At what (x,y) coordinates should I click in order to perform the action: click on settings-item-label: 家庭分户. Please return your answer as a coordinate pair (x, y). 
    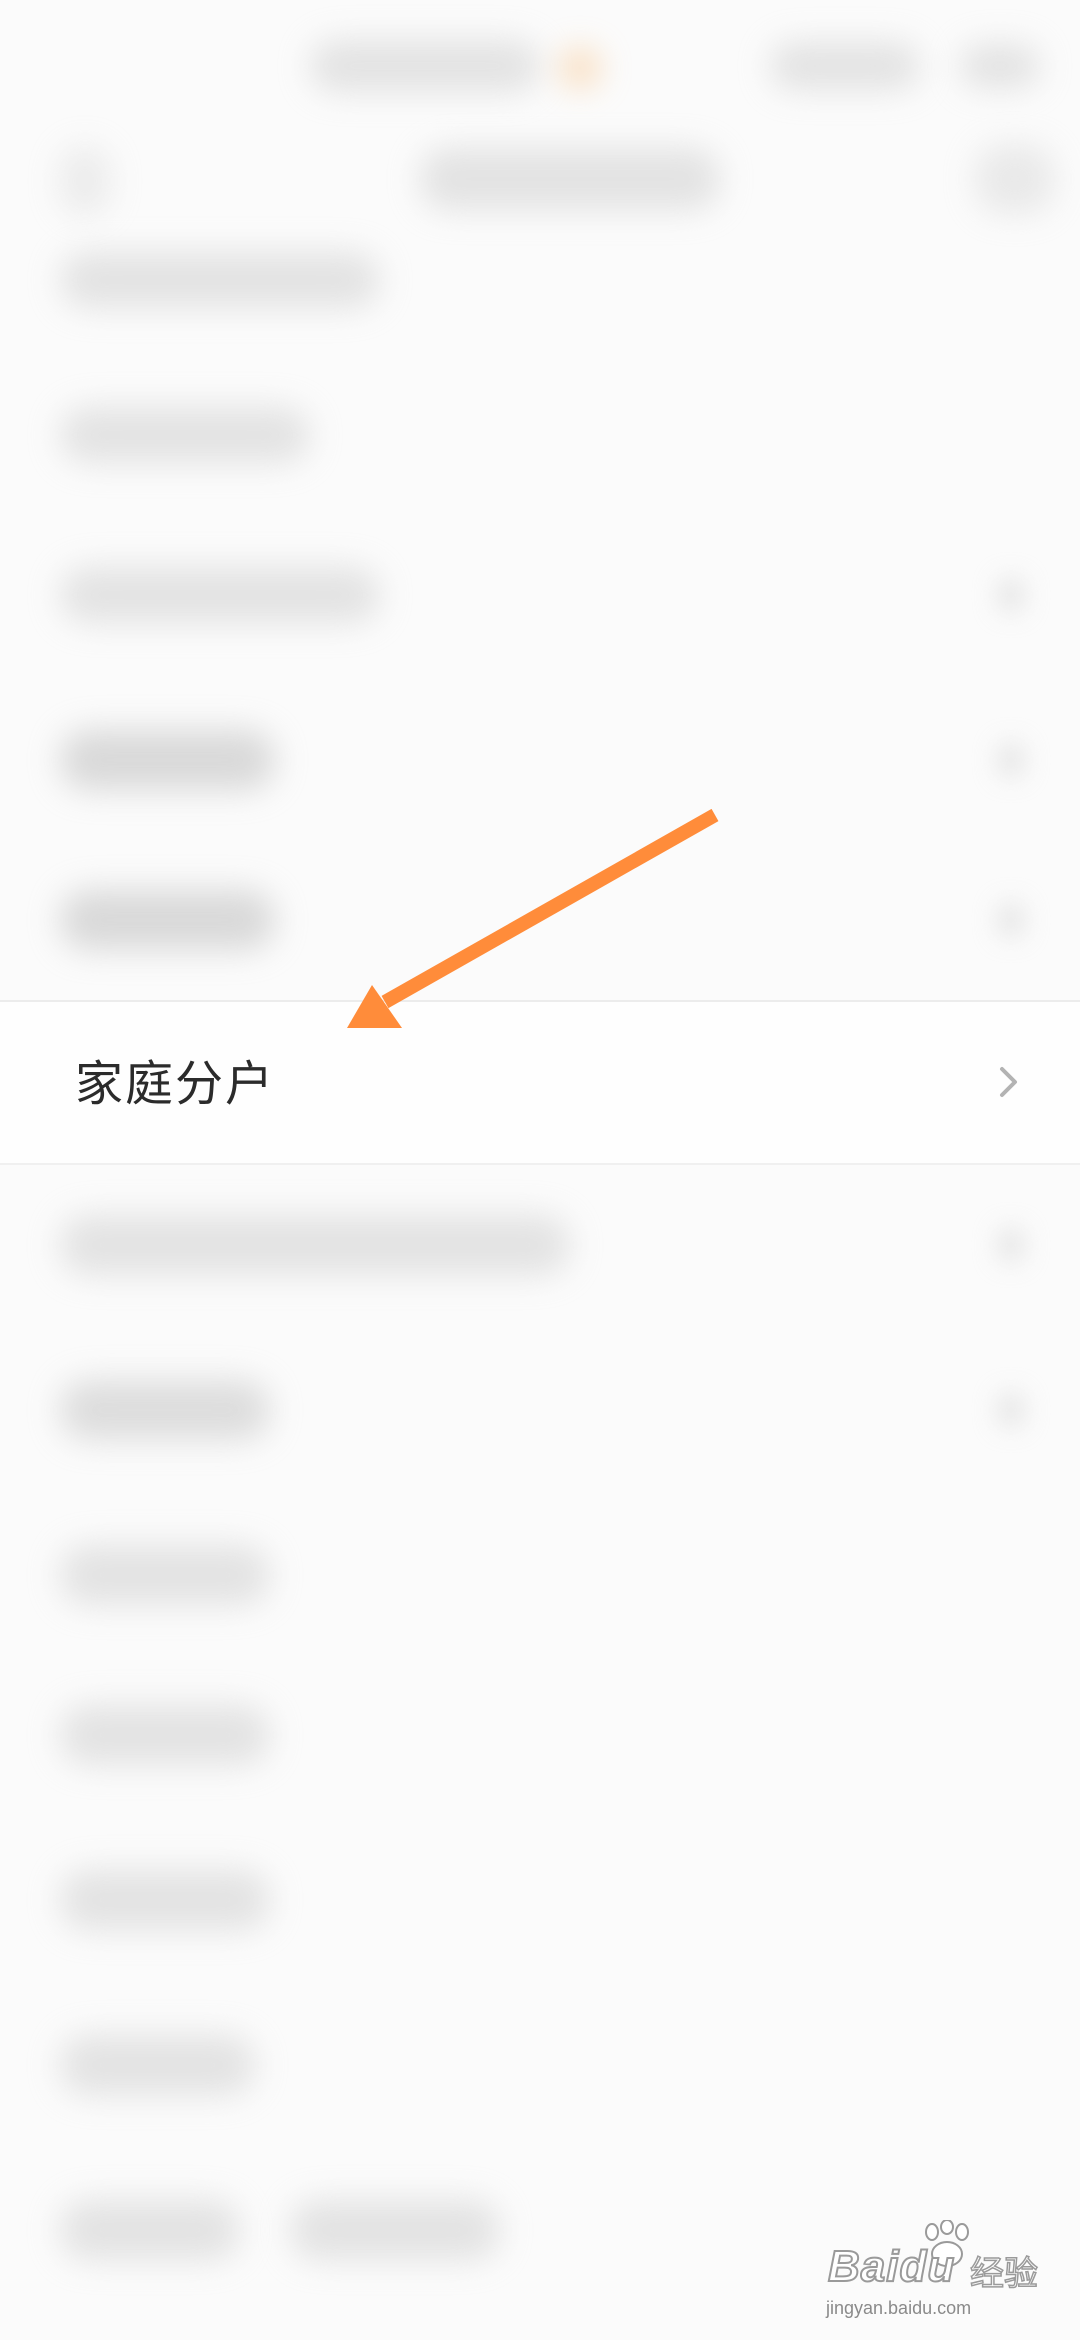
    Looking at the image, I should click on (175, 1084).